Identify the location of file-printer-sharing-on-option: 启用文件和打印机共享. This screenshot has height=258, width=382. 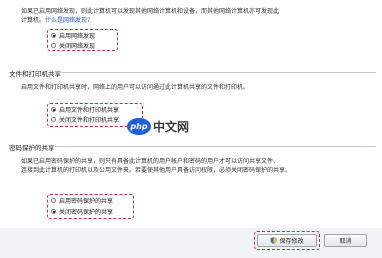
(85, 109).